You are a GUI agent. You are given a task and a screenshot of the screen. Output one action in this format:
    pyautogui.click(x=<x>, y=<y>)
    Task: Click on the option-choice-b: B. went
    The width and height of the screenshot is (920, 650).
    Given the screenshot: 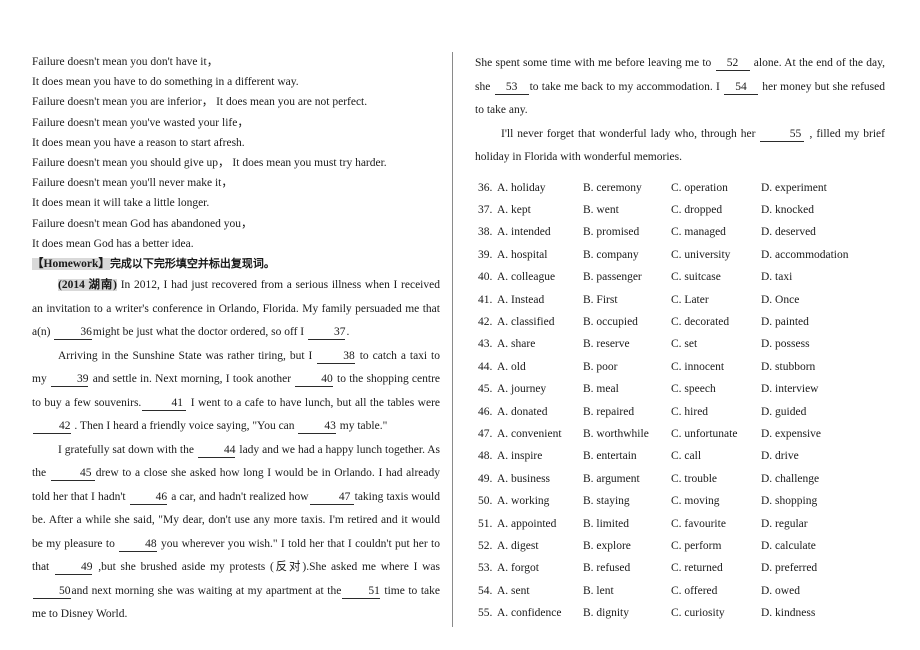 What is the action you would take?
    pyautogui.click(x=627, y=210)
    